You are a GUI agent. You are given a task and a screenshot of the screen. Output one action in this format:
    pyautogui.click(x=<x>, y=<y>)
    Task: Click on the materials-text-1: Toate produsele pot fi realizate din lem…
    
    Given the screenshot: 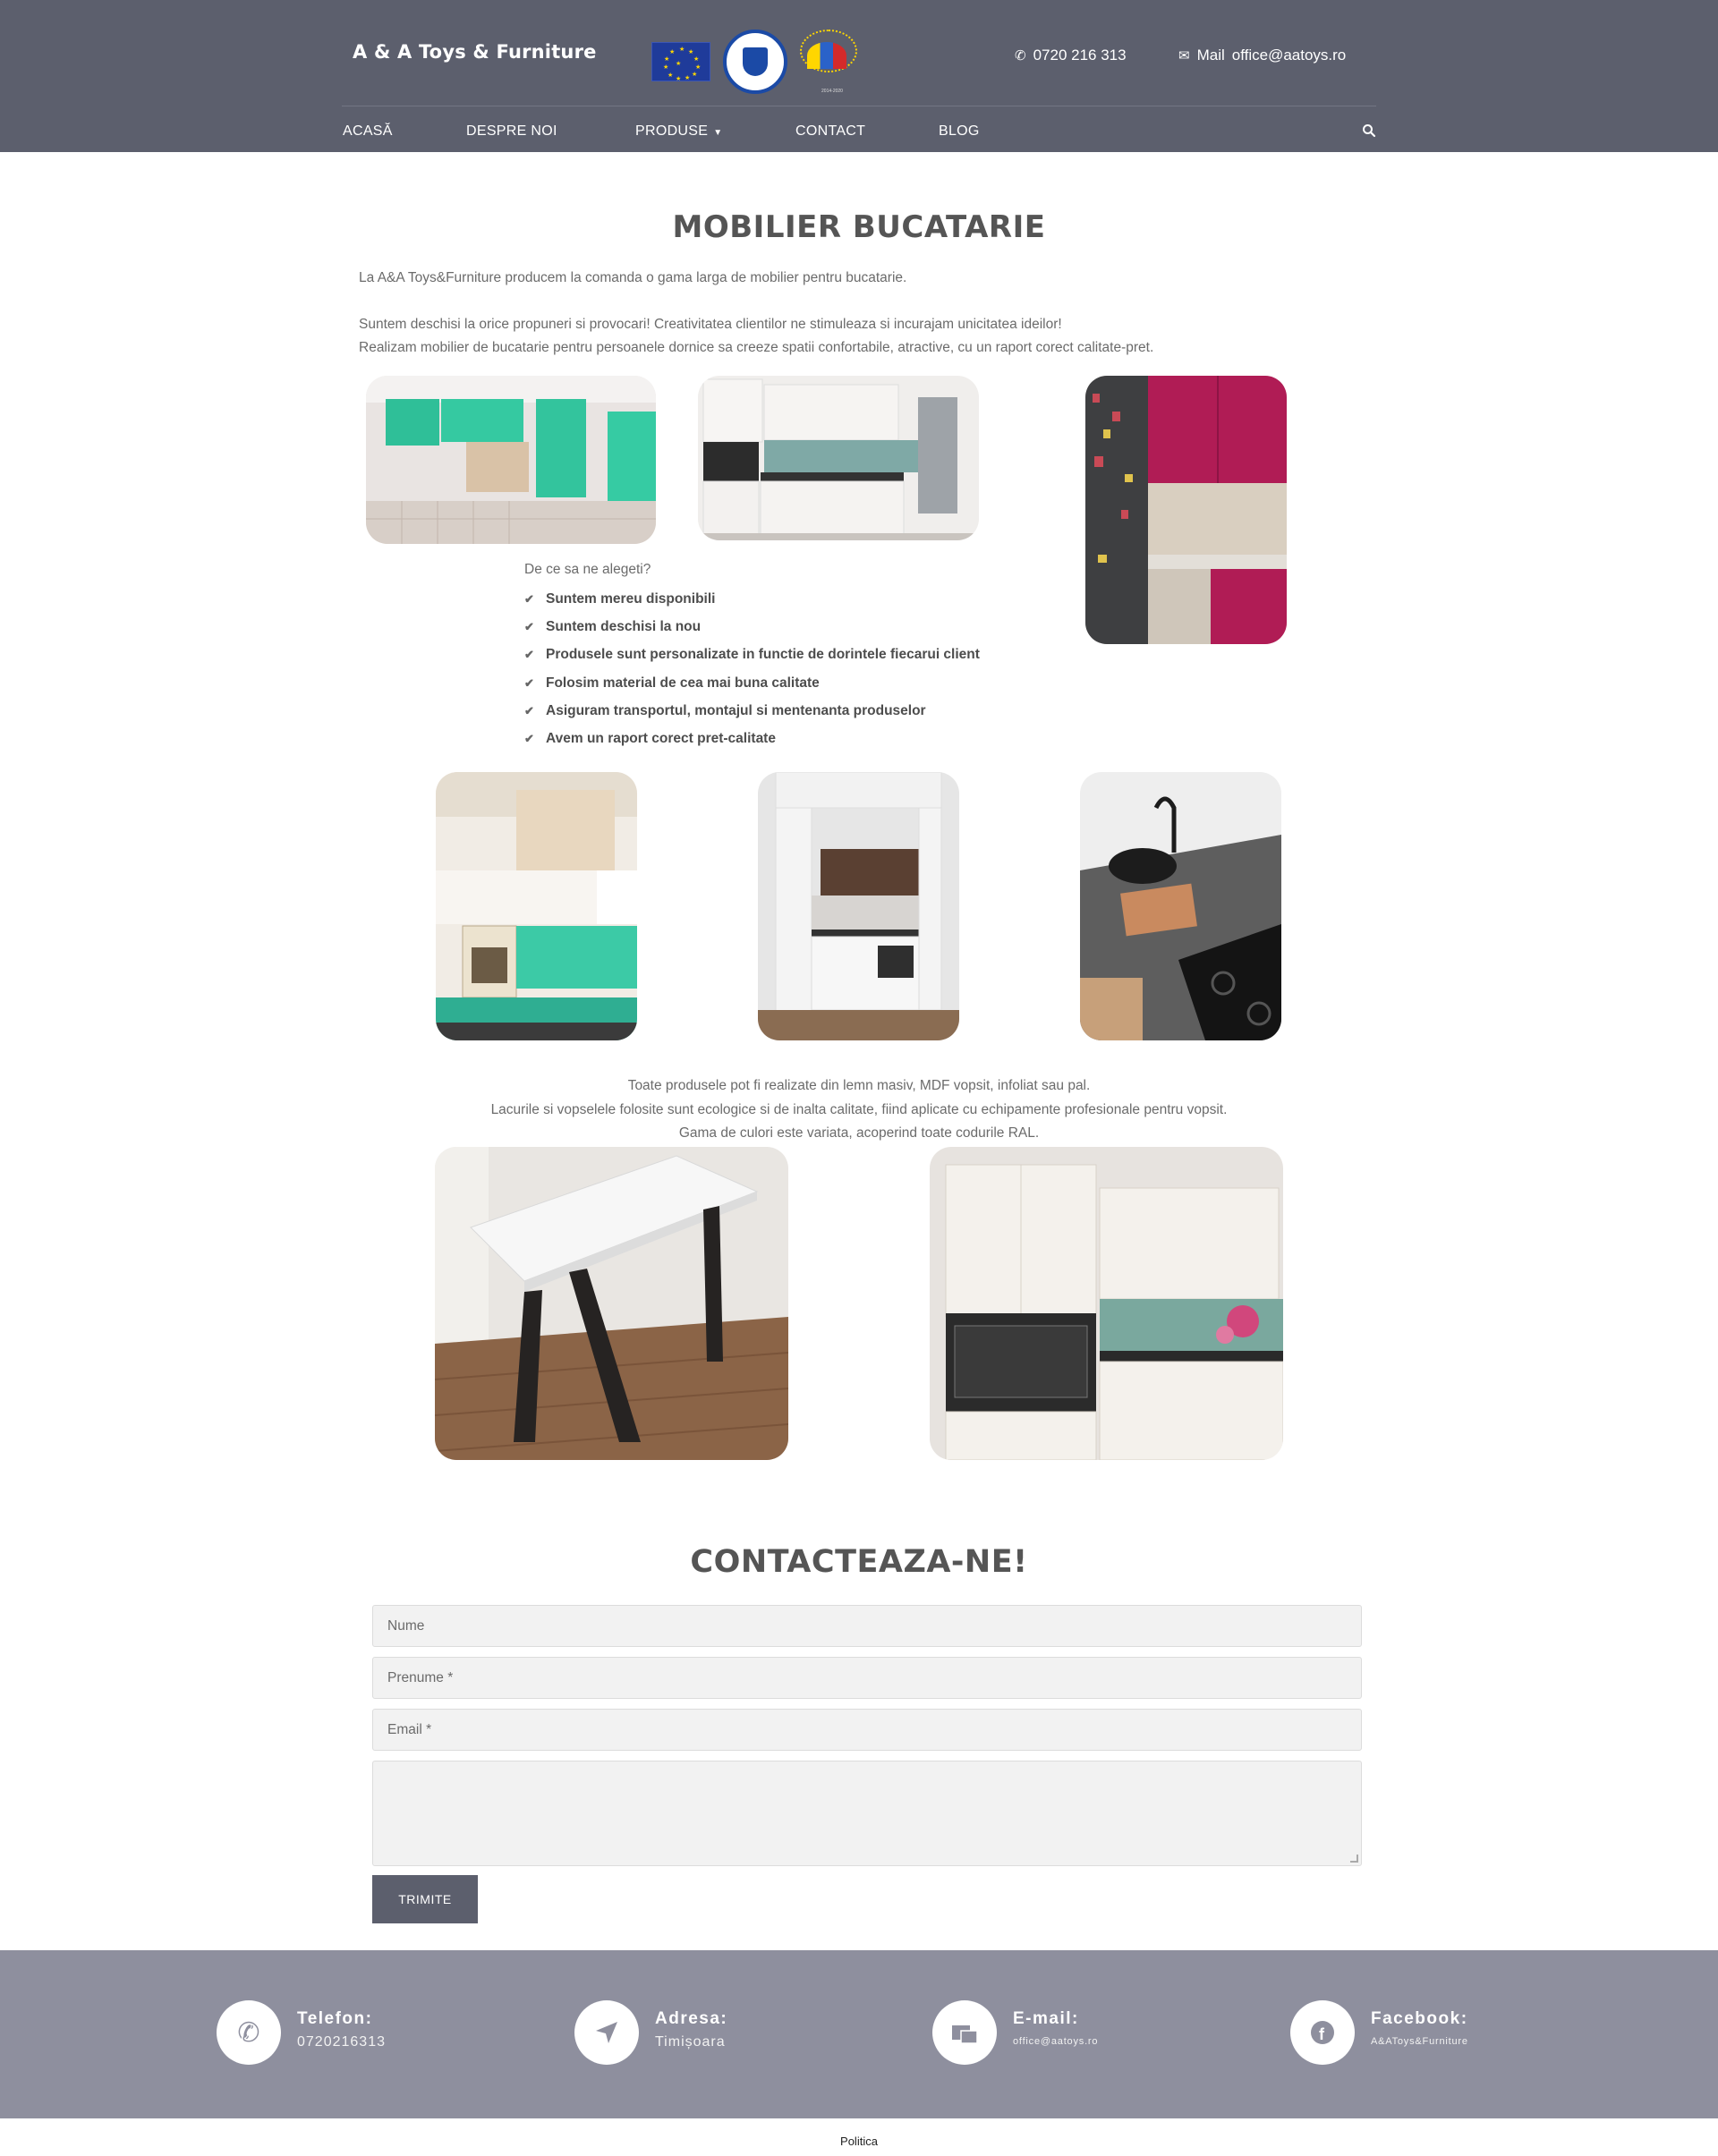 What is the action you would take?
    pyautogui.click(x=859, y=1085)
    